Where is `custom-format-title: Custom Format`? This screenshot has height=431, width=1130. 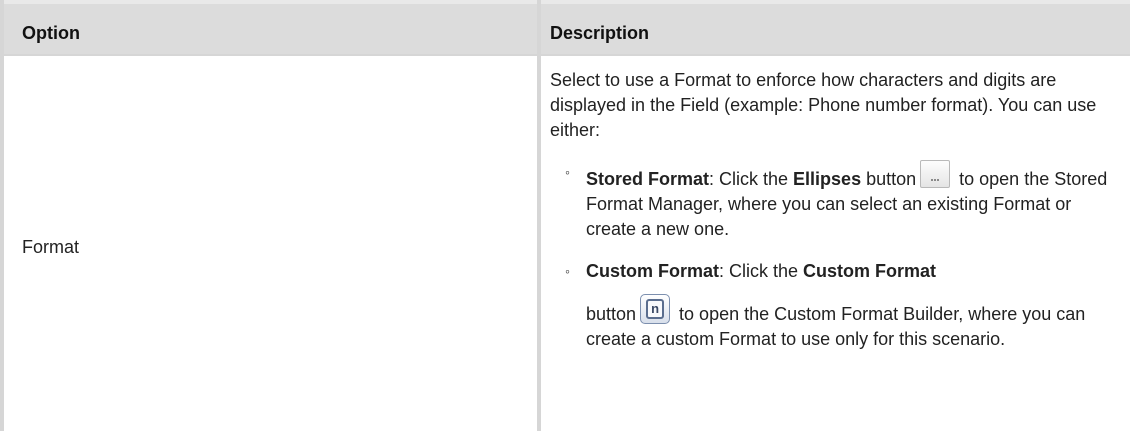
custom-format-title: Custom Format is located at coordinates (653, 271).